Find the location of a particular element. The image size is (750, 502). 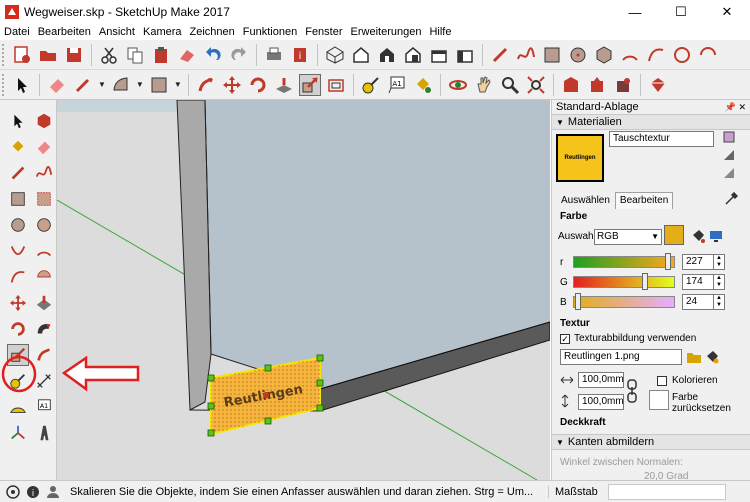

print-icon is located at coordinates (274, 55).